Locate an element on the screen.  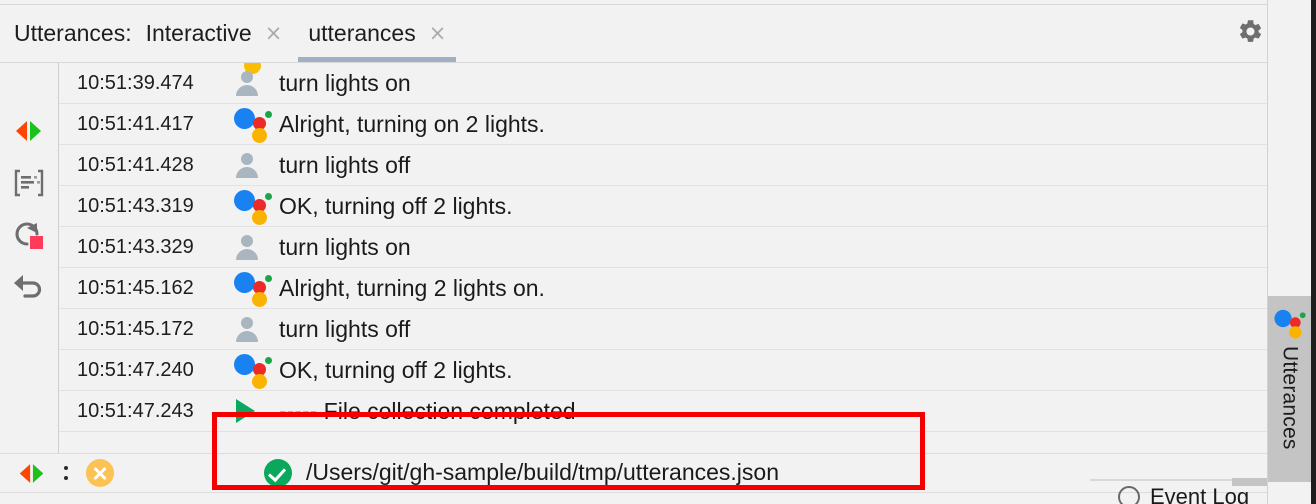
tab-bar: Utterances: Interactive × utterances × is located at coordinates (633, 34).